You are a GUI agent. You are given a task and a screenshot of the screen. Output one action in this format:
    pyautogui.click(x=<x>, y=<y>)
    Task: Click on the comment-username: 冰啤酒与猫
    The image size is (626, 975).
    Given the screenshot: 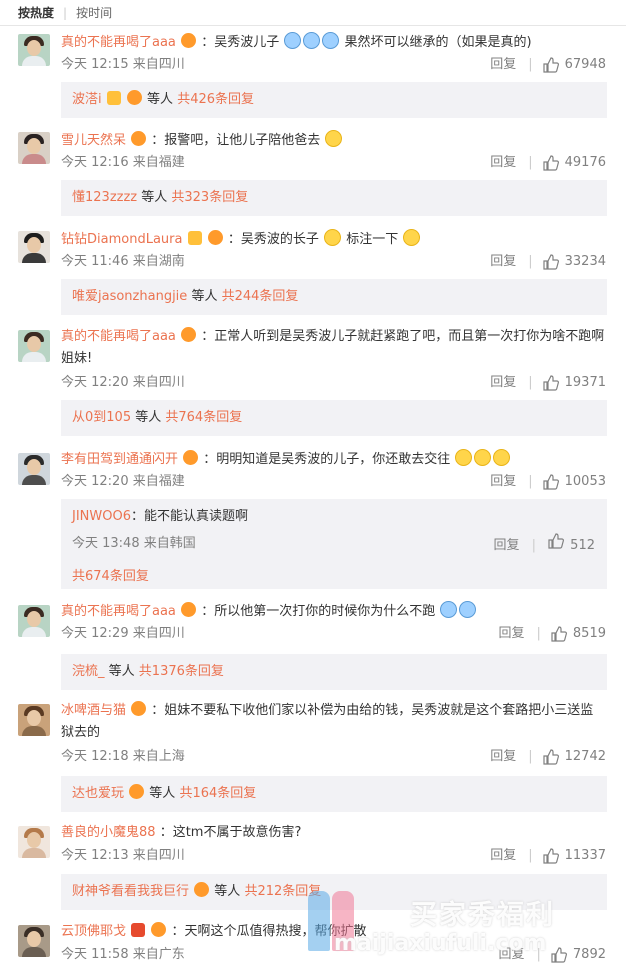 What is the action you would take?
    pyautogui.click(x=93, y=710)
    